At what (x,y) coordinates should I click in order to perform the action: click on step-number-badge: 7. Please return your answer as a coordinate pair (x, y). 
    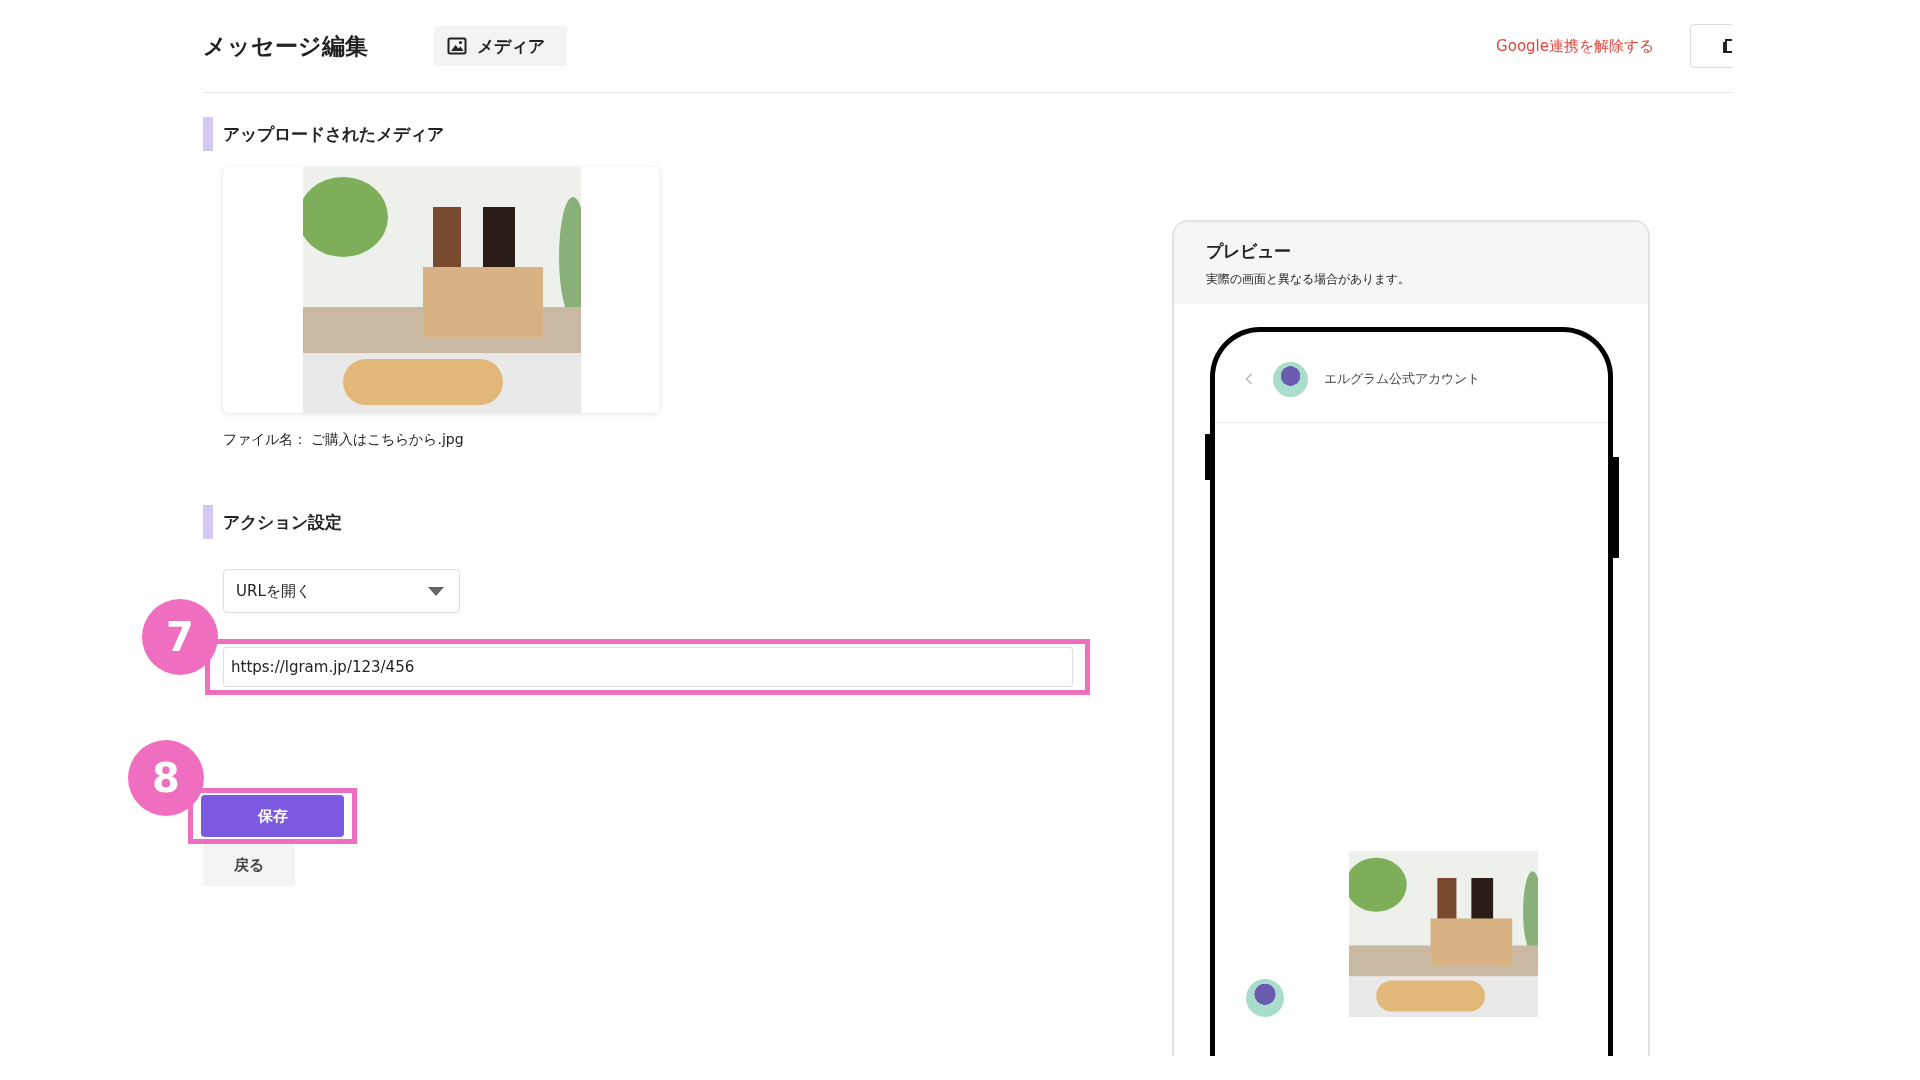
    Looking at the image, I should click on (180, 637).